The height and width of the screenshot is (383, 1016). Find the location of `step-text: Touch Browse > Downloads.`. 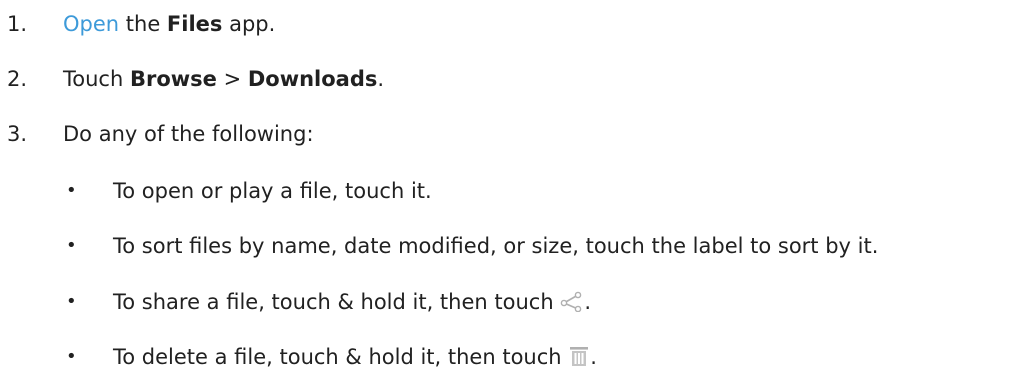

step-text: Touch Browse > Downloads. is located at coordinates (223, 79).